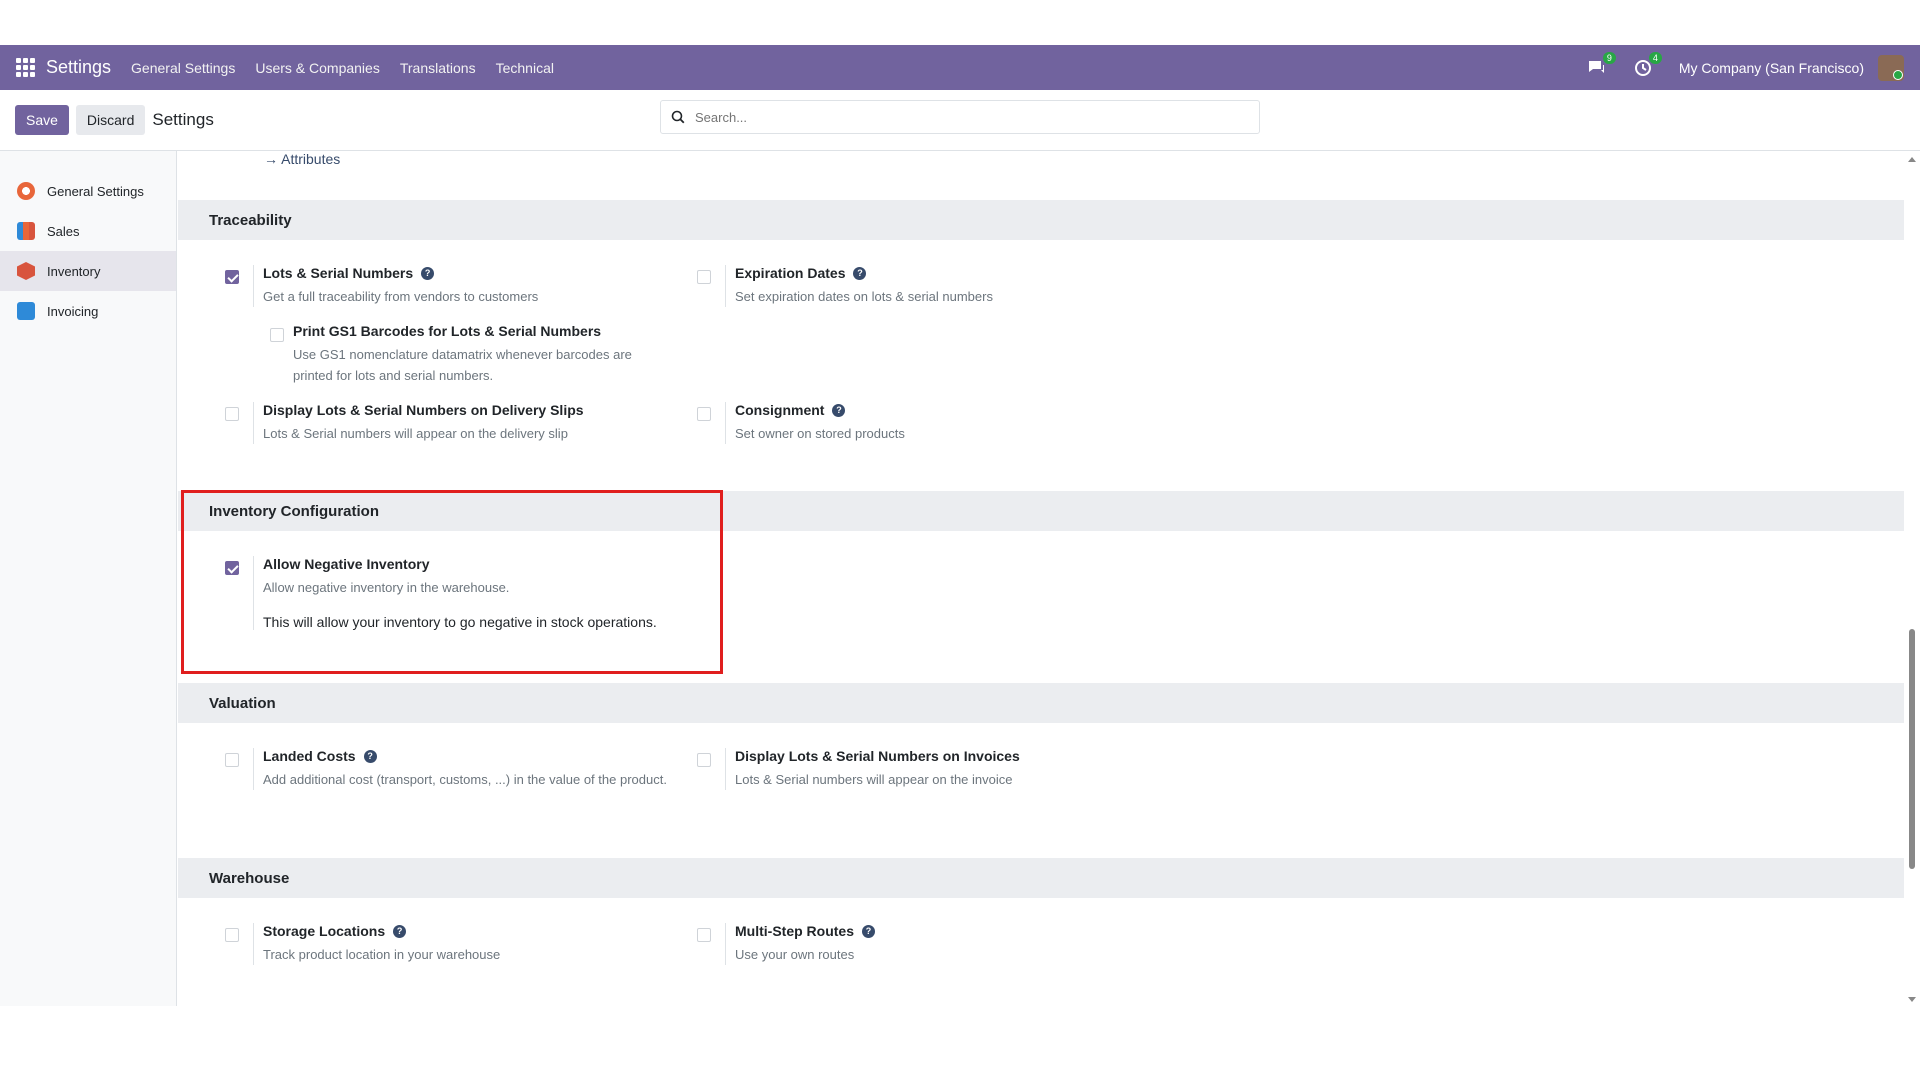 This screenshot has height=1080, width=1920. What do you see at coordinates (26, 191) in the screenshot?
I see `settings-app-icon` at bounding box center [26, 191].